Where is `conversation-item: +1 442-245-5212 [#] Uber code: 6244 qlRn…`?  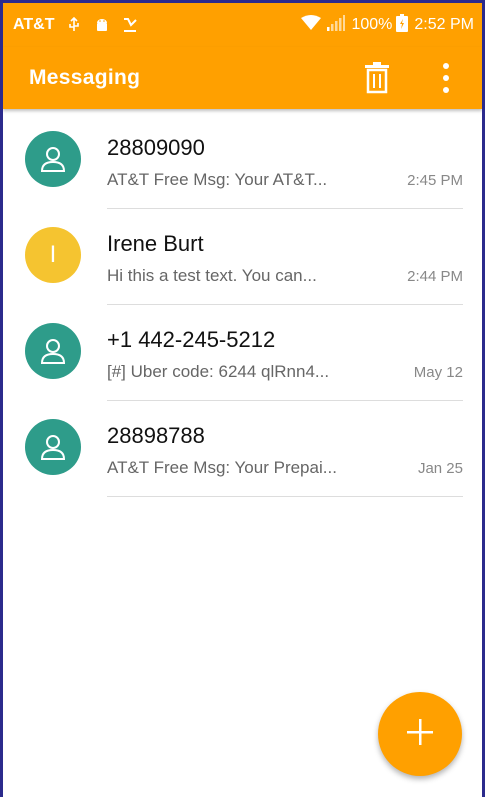
conversation-item: +1 442-245-5212 [#] Uber code: 6244 qlRn… is located at coordinates (242, 353).